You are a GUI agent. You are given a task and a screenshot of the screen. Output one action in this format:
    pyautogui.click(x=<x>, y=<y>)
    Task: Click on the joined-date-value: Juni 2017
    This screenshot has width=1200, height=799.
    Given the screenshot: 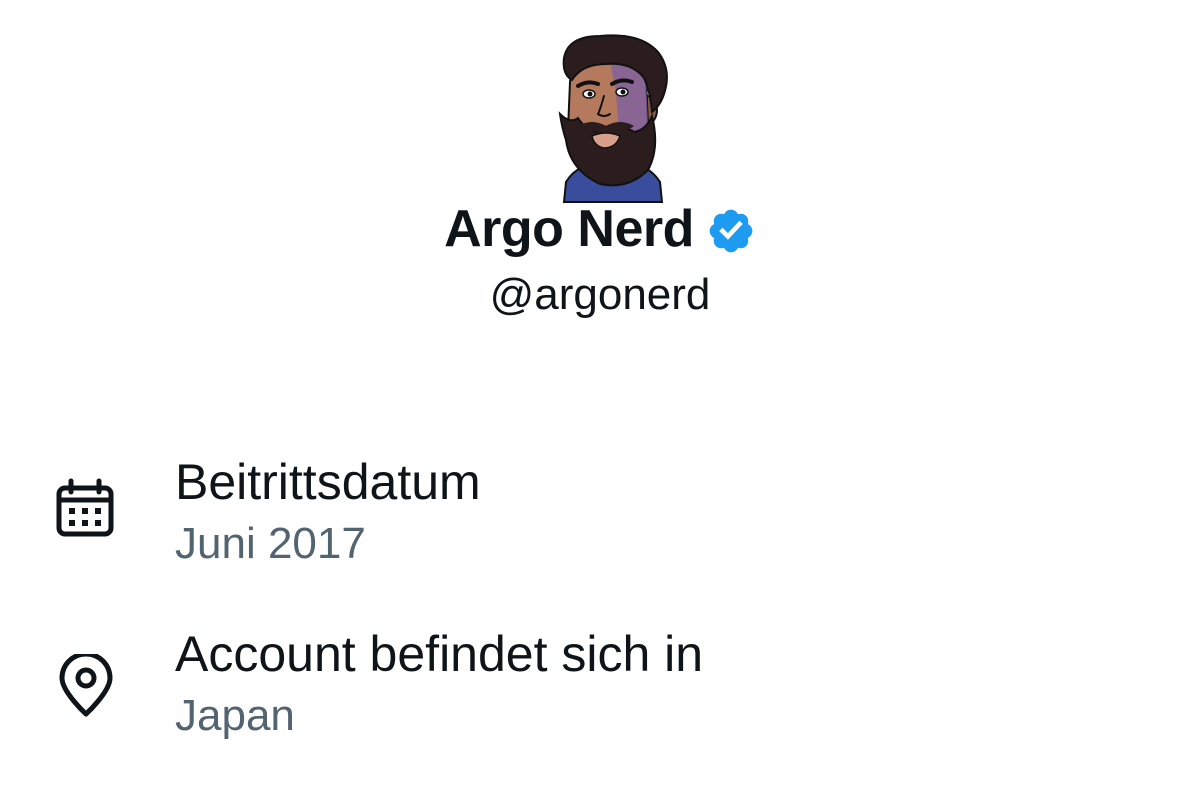 What is the action you would take?
    pyautogui.click(x=270, y=543)
    